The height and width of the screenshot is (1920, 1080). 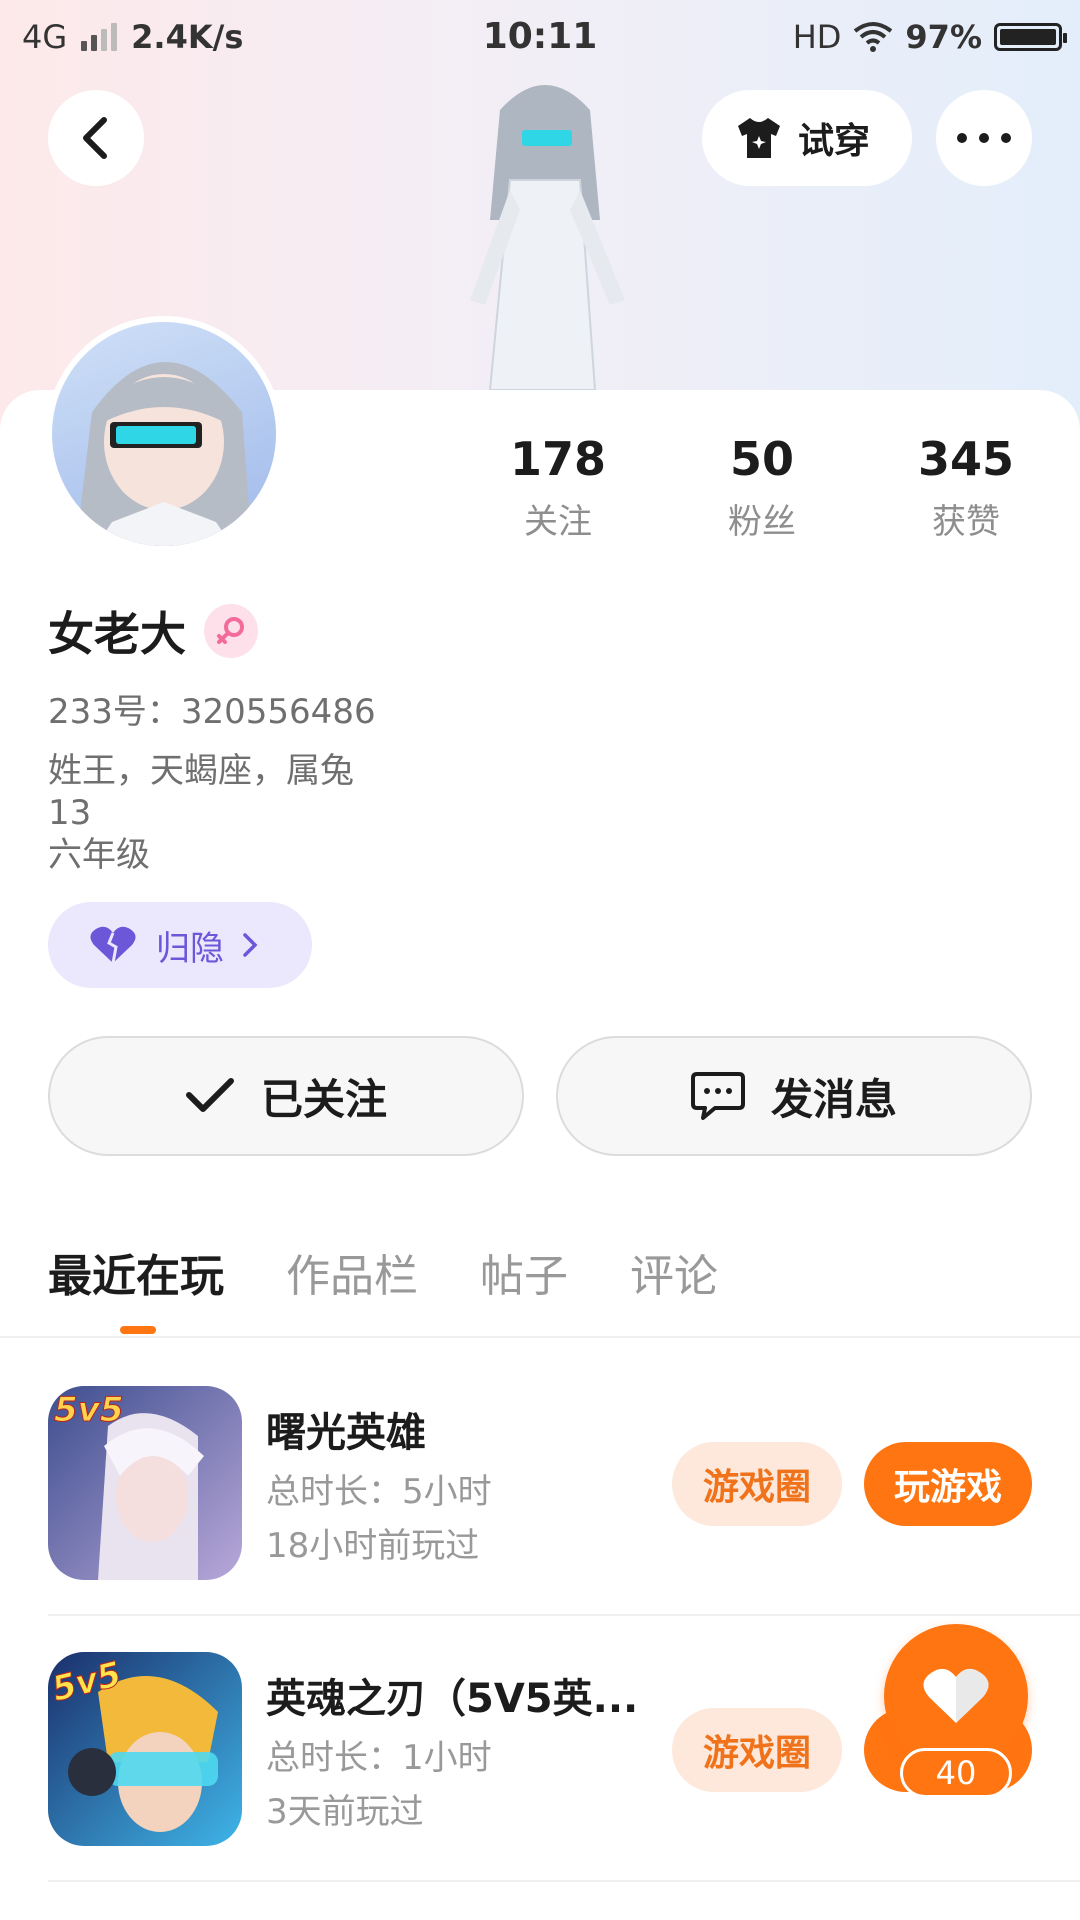 What do you see at coordinates (136, 1272) in the screenshot?
I see `tab-recently-played: 最近在玩` at bounding box center [136, 1272].